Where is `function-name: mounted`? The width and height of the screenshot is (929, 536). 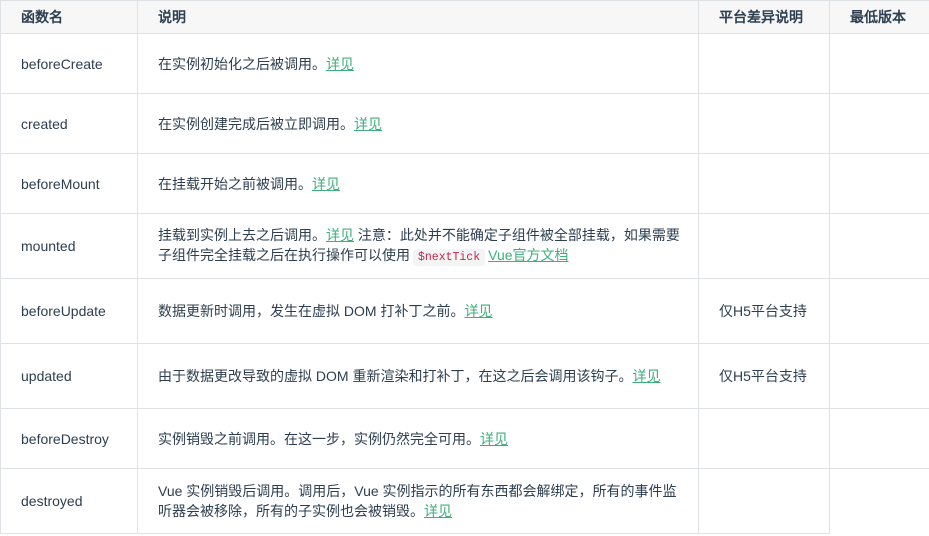 function-name: mounted is located at coordinates (69, 246).